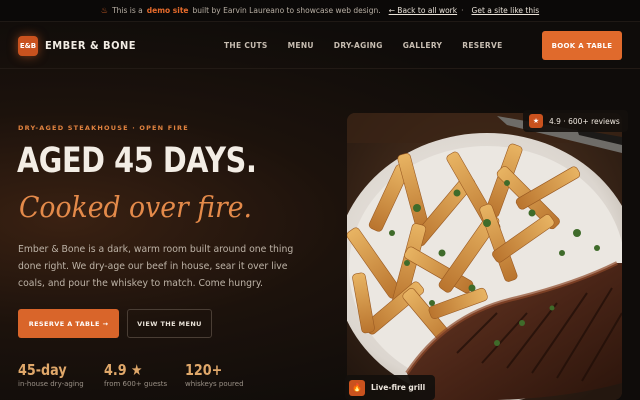  Describe the element at coordinates (357, 387) in the screenshot. I see `fire-icon: 🔥` at that location.